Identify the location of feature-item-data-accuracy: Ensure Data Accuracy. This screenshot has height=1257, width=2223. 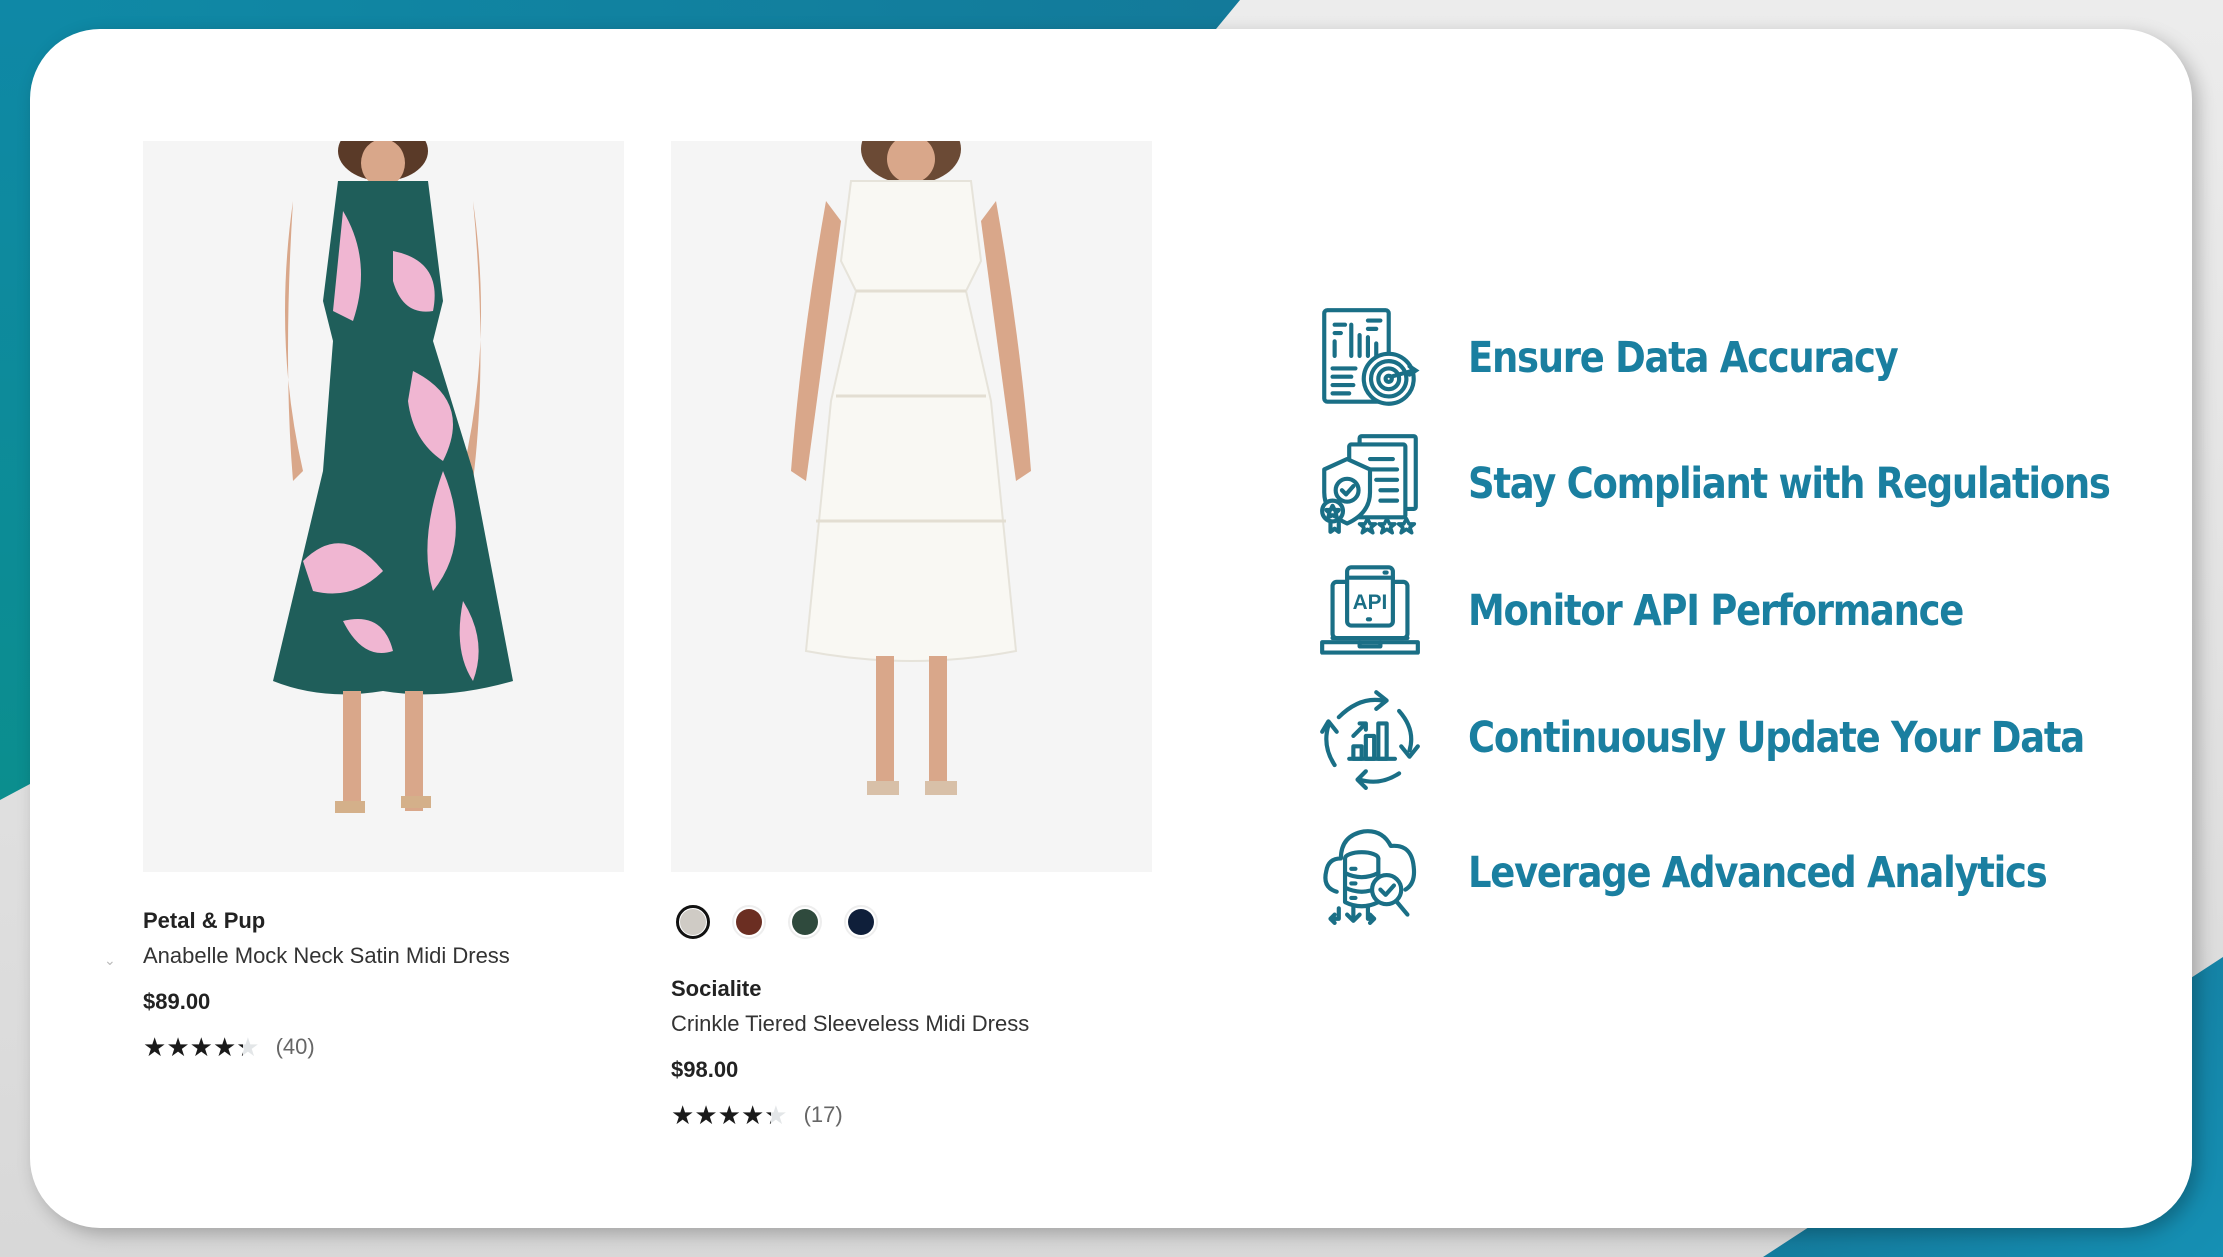
(1608, 358).